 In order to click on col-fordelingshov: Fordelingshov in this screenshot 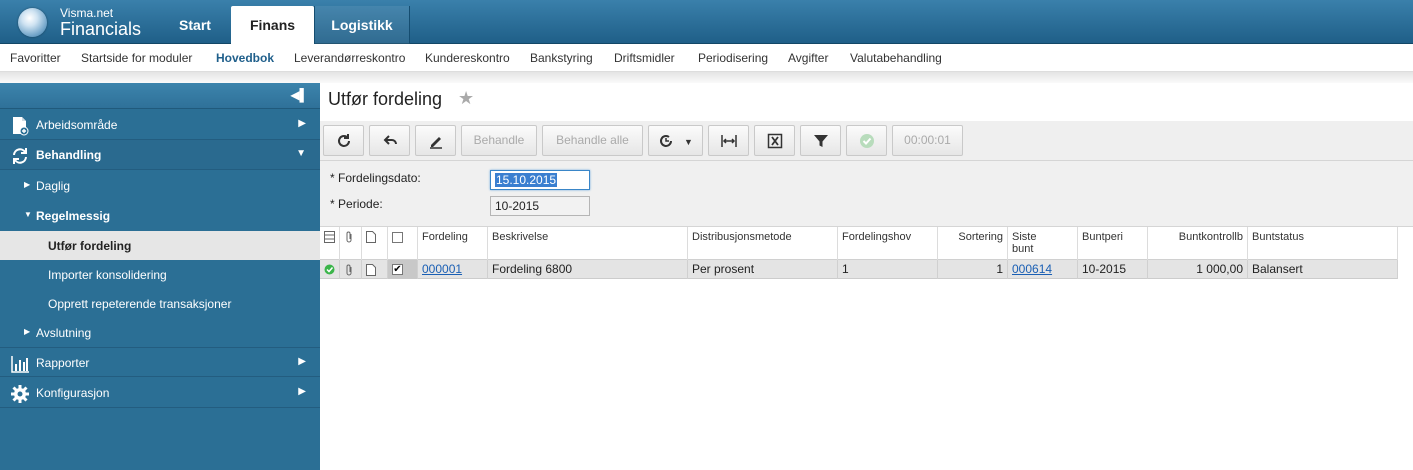, I will do `click(888, 243)`.